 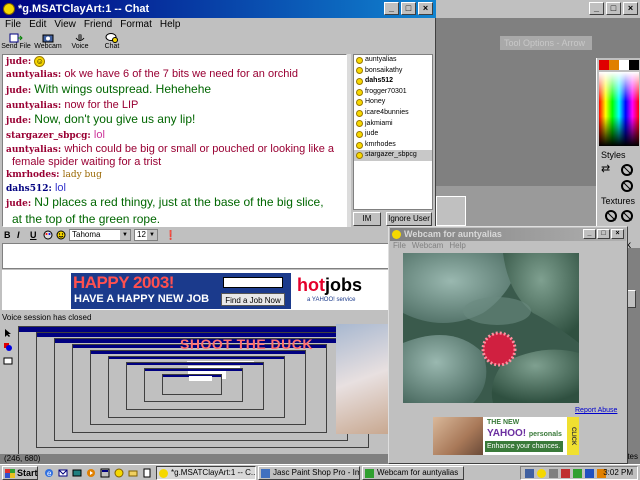 What do you see at coordinates (48, 235) in the screenshot?
I see `color-palette-icon` at bounding box center [48, 235].